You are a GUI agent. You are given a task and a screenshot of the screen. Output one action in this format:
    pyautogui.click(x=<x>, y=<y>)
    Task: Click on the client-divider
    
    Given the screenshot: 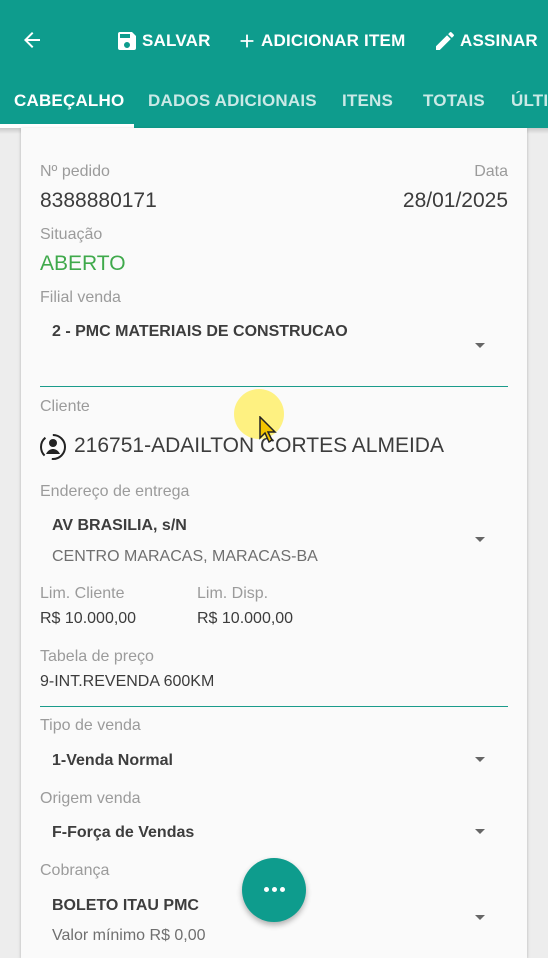 What is the action you would take?
    pyautogui.click(x=274, y=706)
    